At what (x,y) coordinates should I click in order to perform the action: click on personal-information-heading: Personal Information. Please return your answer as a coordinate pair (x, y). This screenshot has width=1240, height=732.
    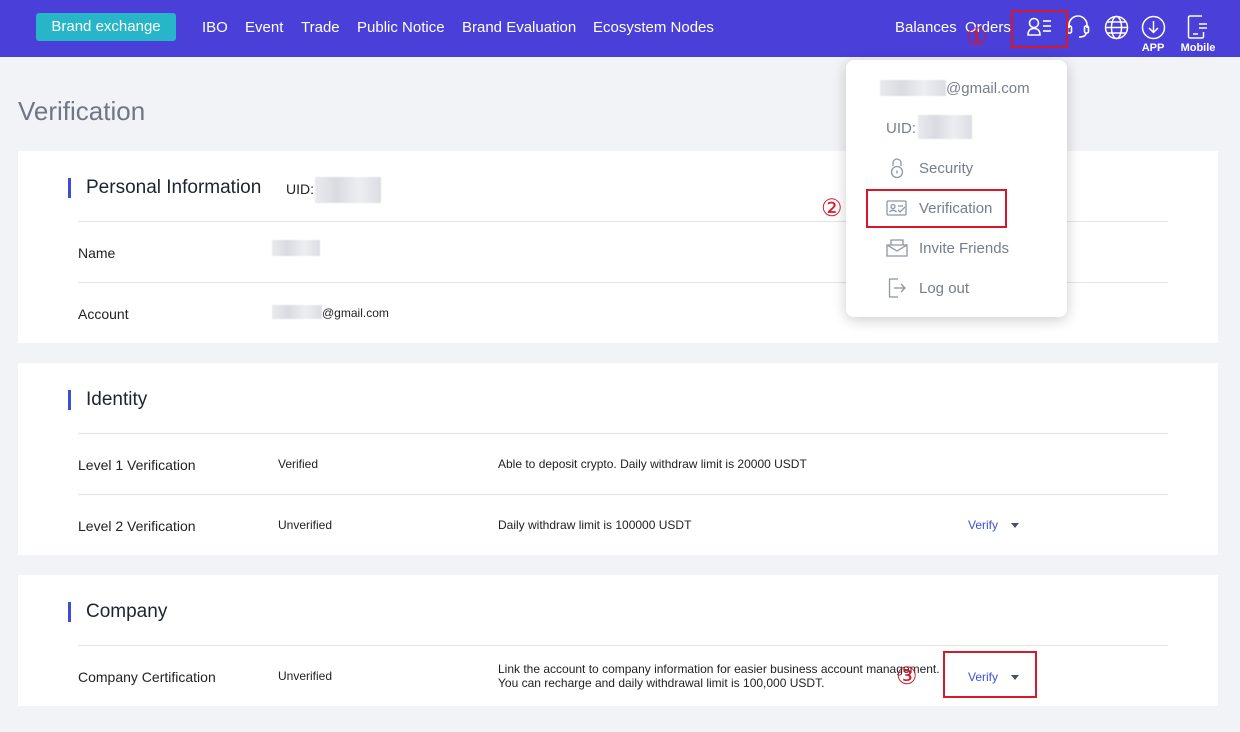
    Looking at the image, I should click on (164, 188).